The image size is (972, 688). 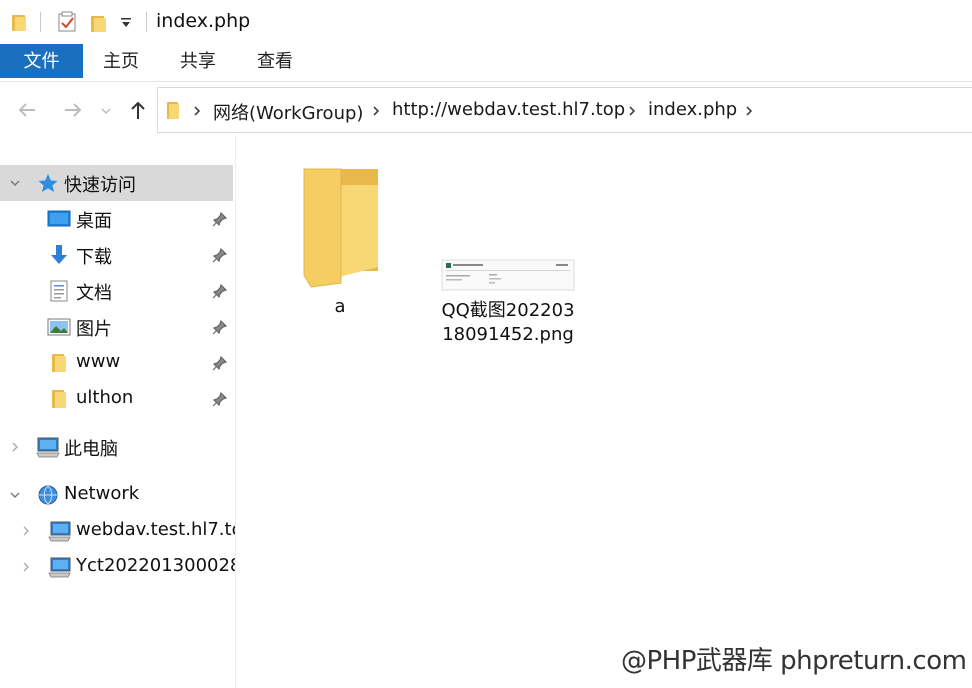 I want to click on customize-toolbar-dropdown-icon, so click(x=126, y=22).